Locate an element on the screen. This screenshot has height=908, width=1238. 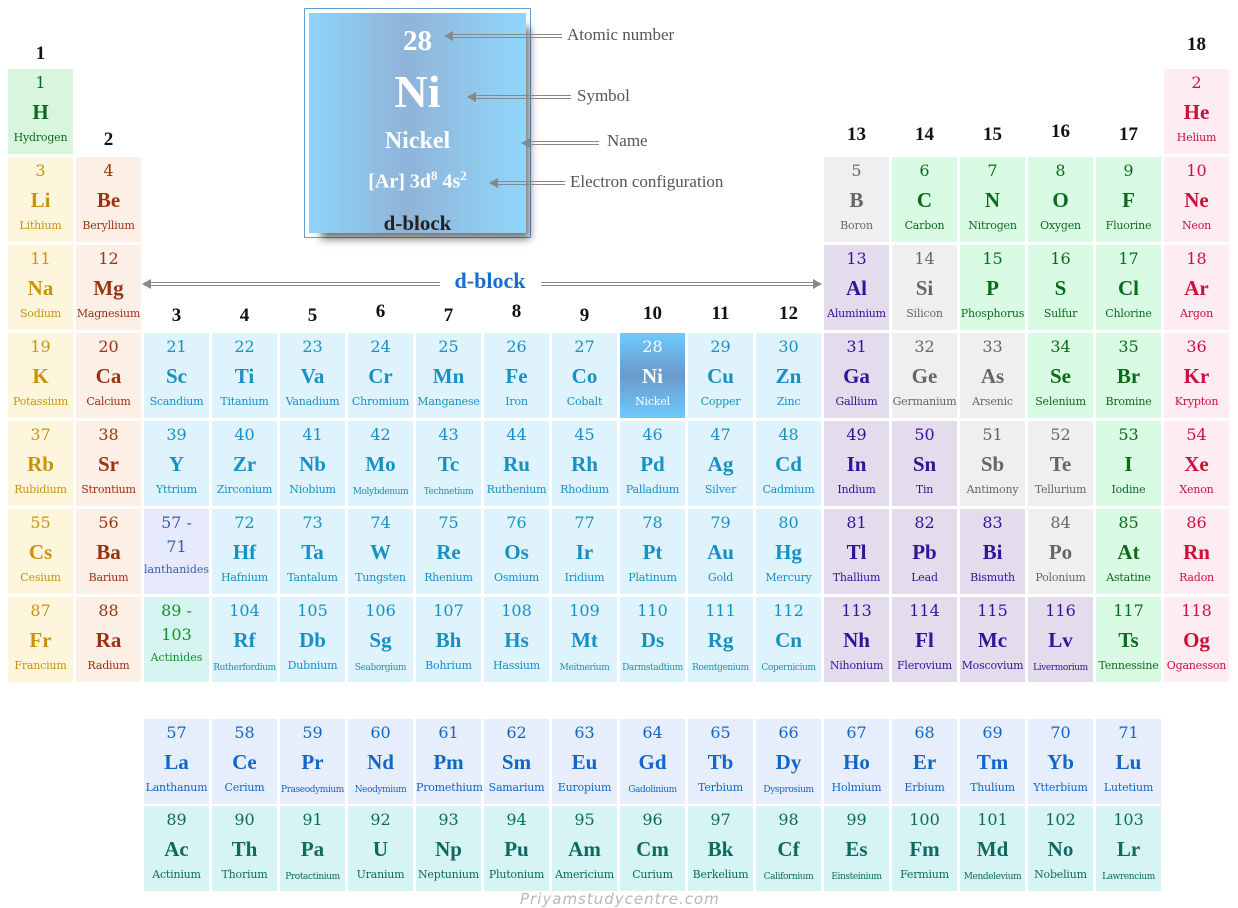
element-cell-b: 5 B Boron is located at coordinates (856, 199).